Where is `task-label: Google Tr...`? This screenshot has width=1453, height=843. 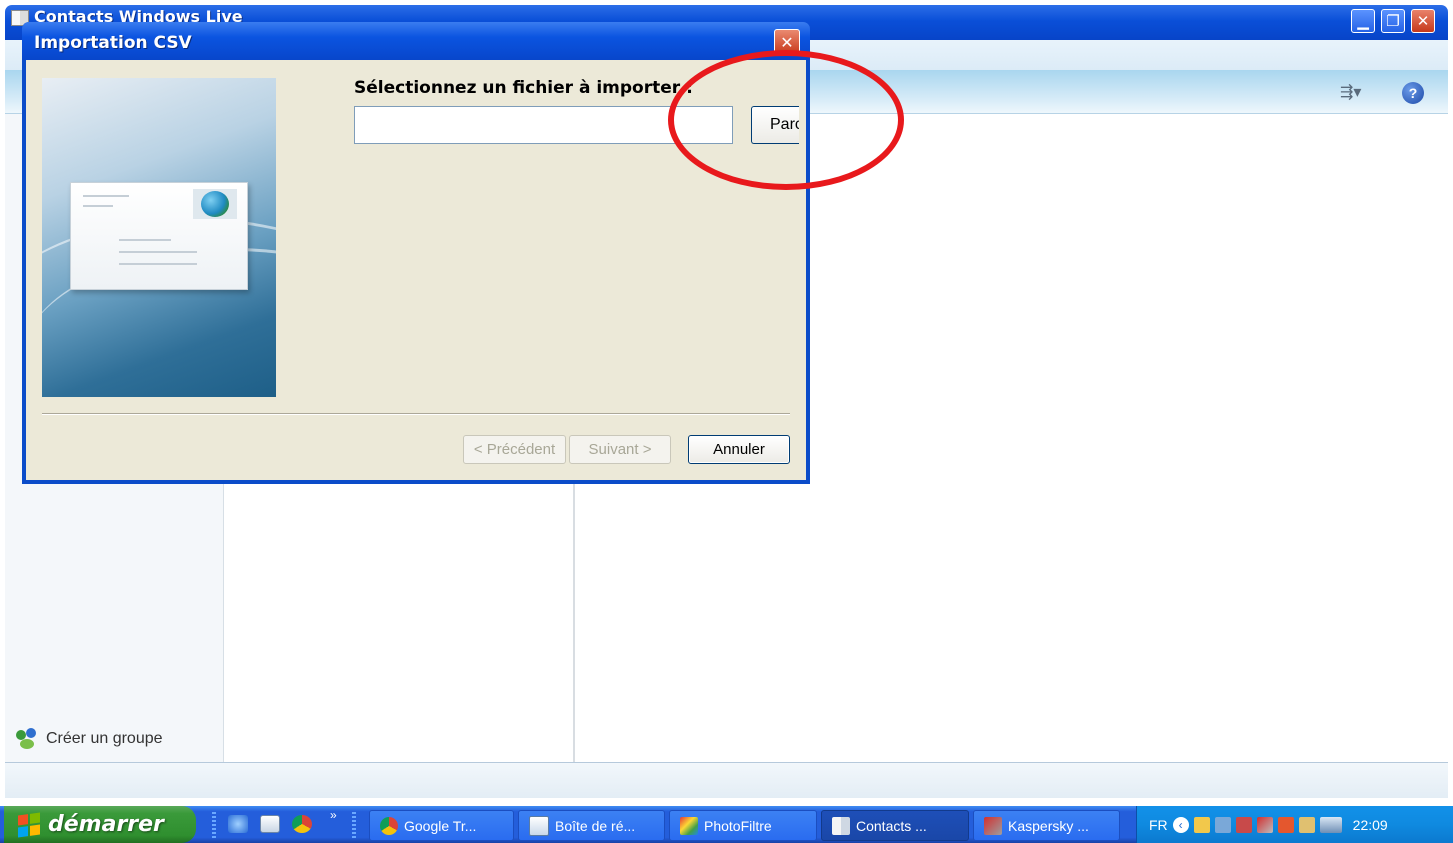 task-label: Google Tr... is located at coordinates (440, 825).